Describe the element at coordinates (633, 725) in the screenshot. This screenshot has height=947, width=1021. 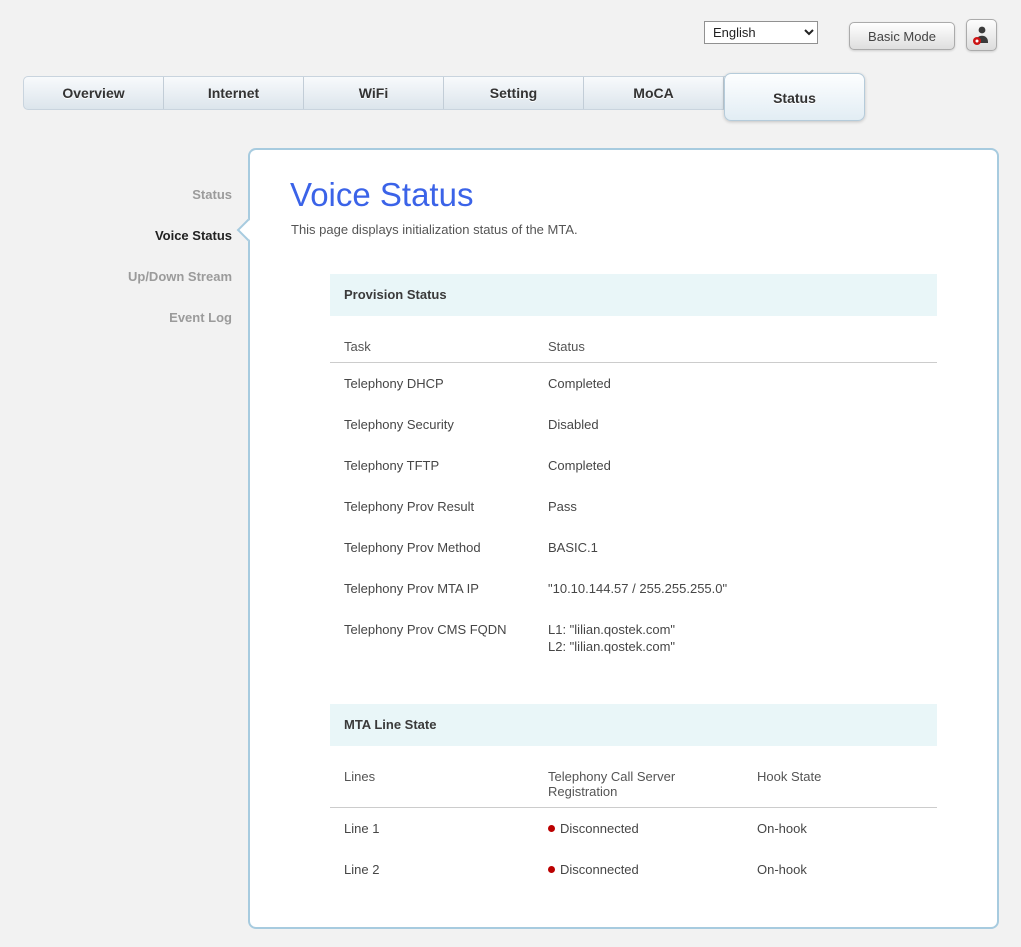
I see `section-heading-mta-line-state: MTA Line State` at that location.